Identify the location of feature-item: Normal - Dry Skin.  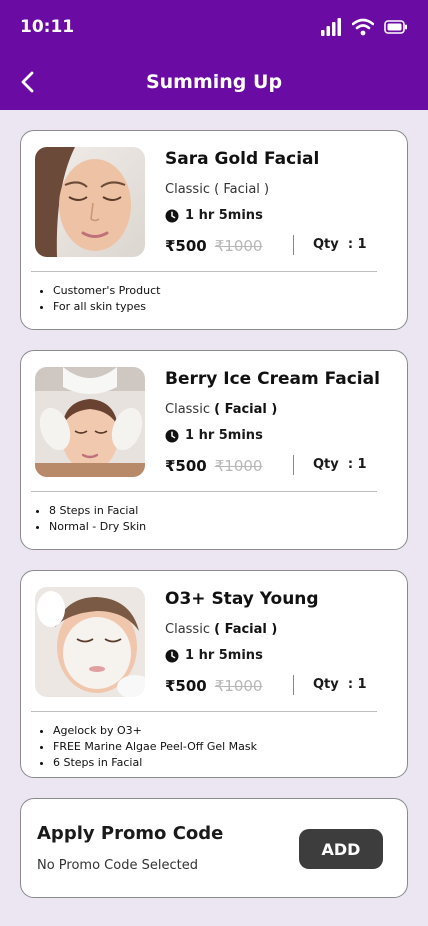
(97, 527).